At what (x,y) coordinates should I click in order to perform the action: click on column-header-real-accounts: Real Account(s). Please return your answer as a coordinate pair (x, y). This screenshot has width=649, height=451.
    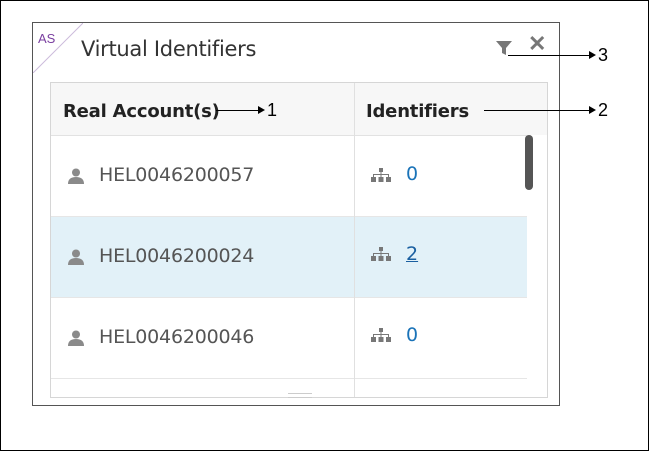
    Looking at the image, I should click on (141, 111).